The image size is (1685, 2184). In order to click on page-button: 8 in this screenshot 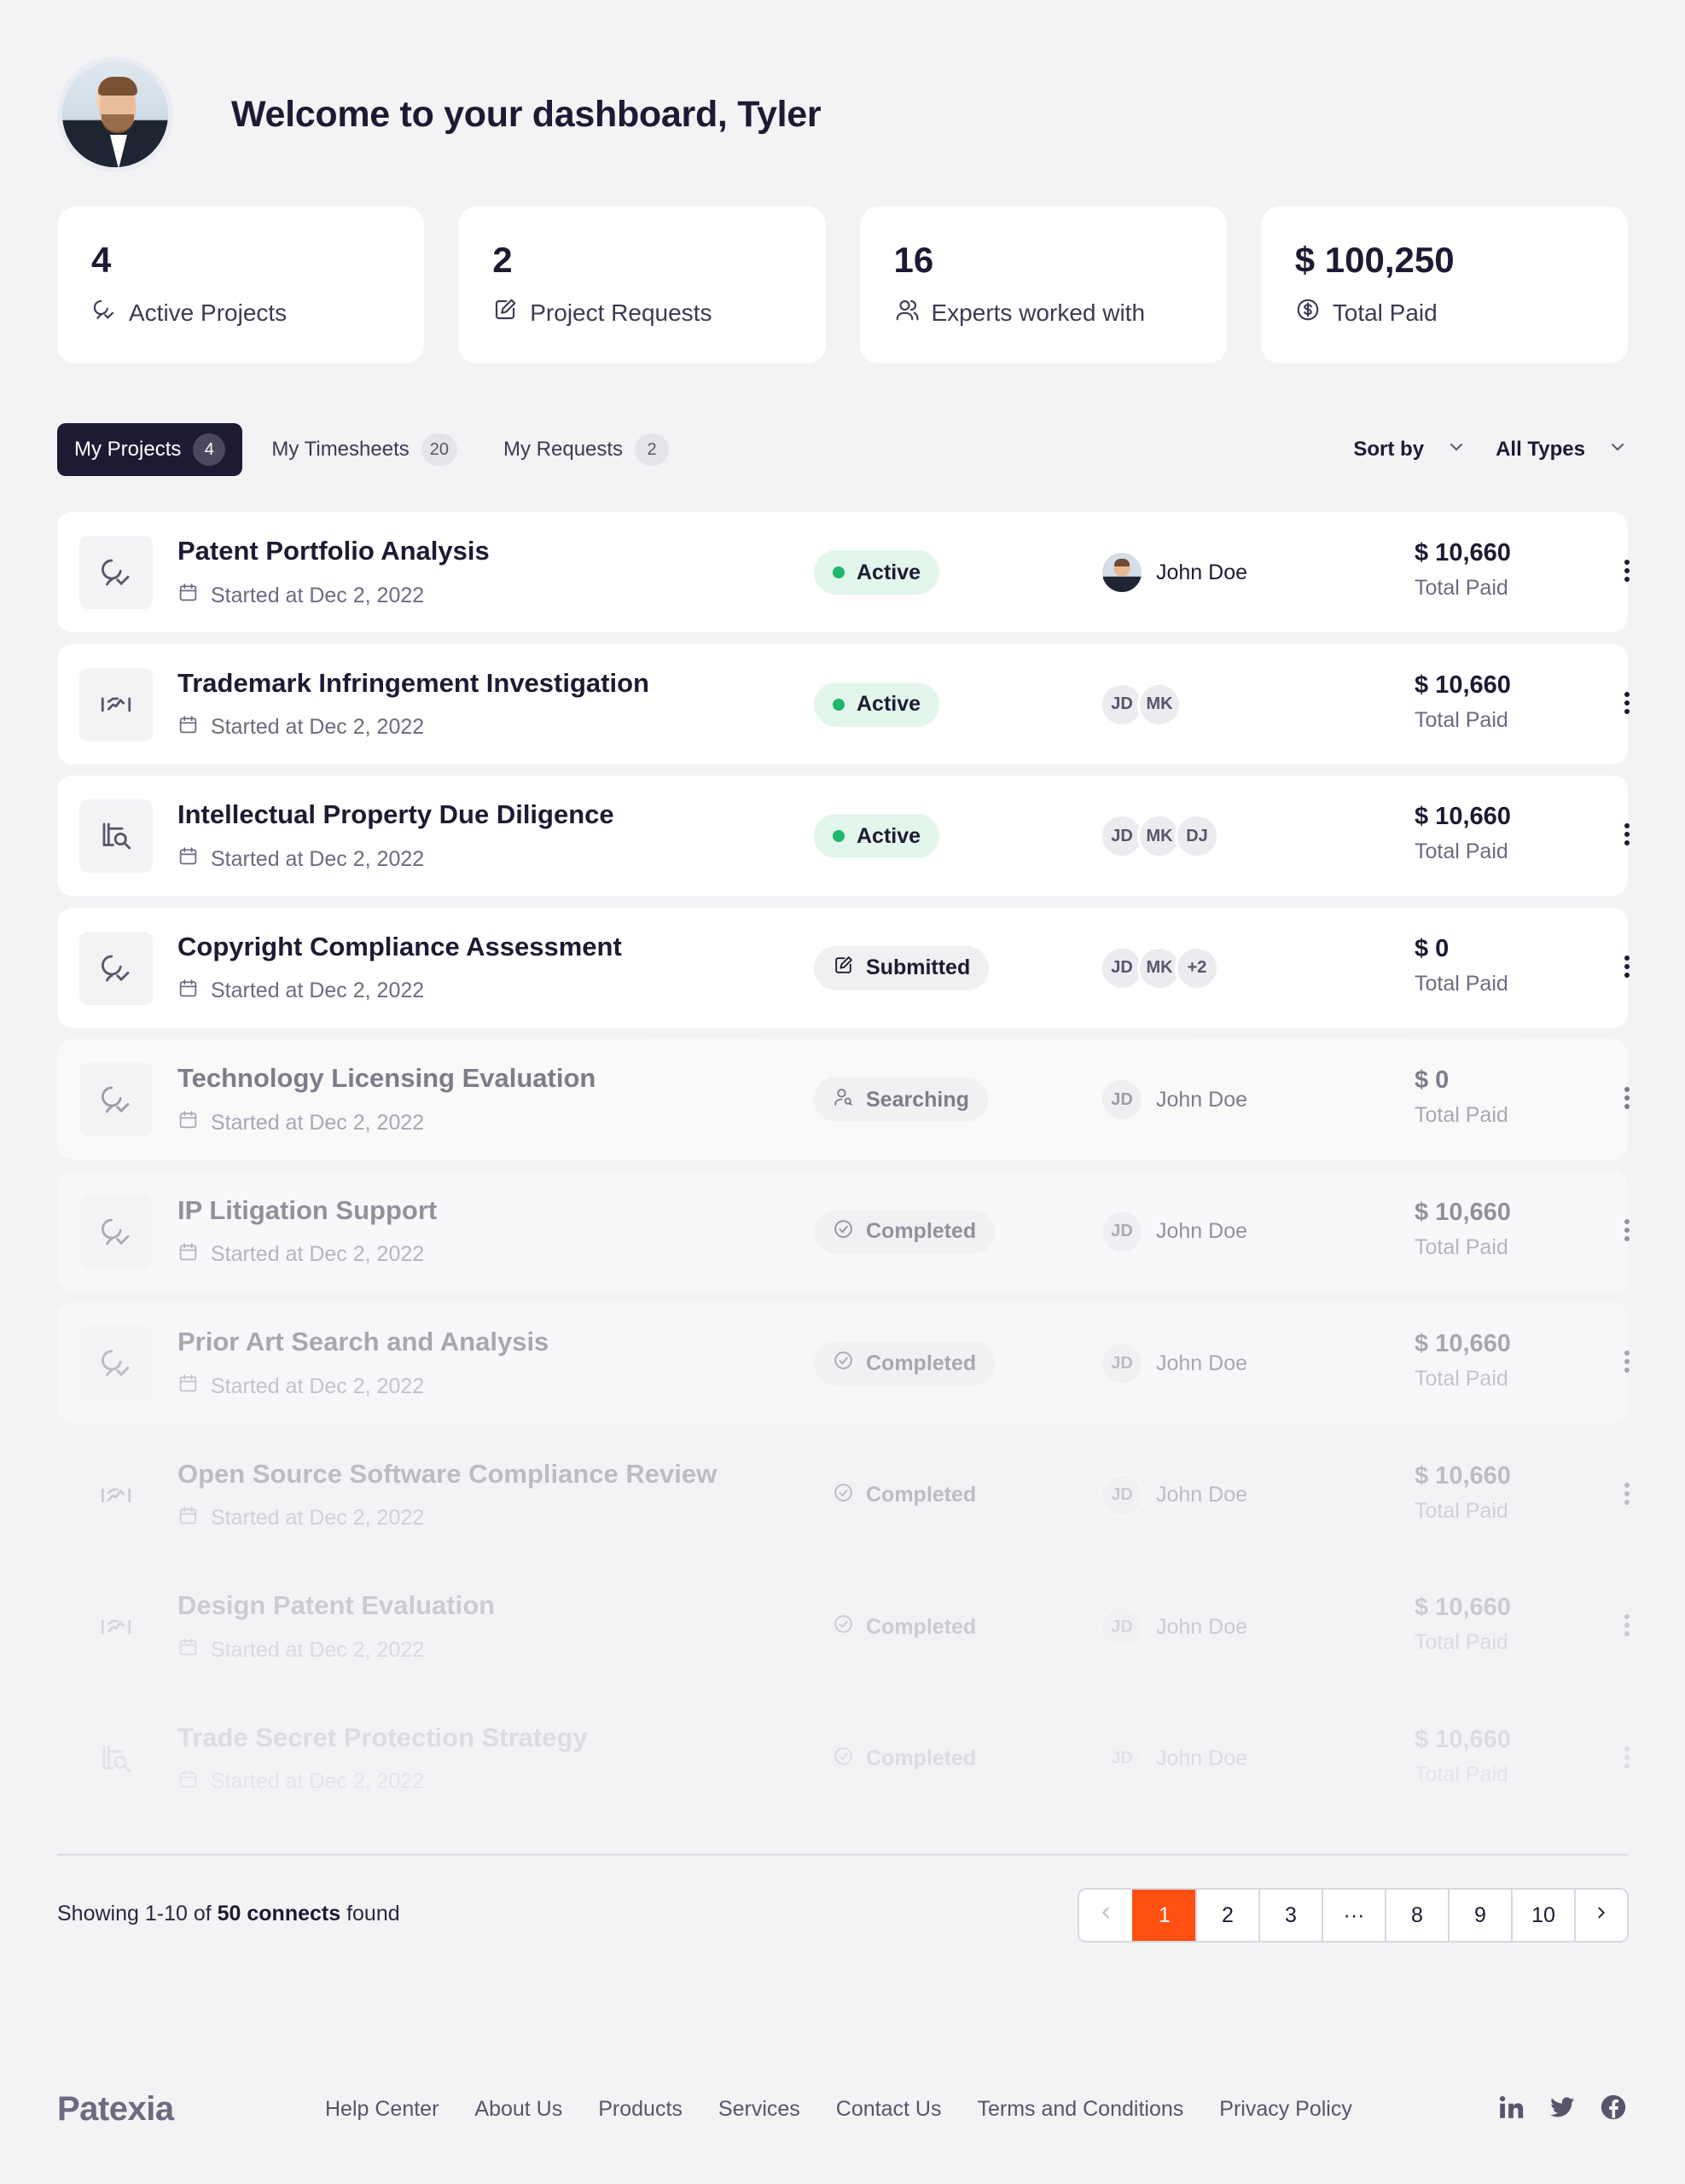, I will do `click(1416, 1916)`.